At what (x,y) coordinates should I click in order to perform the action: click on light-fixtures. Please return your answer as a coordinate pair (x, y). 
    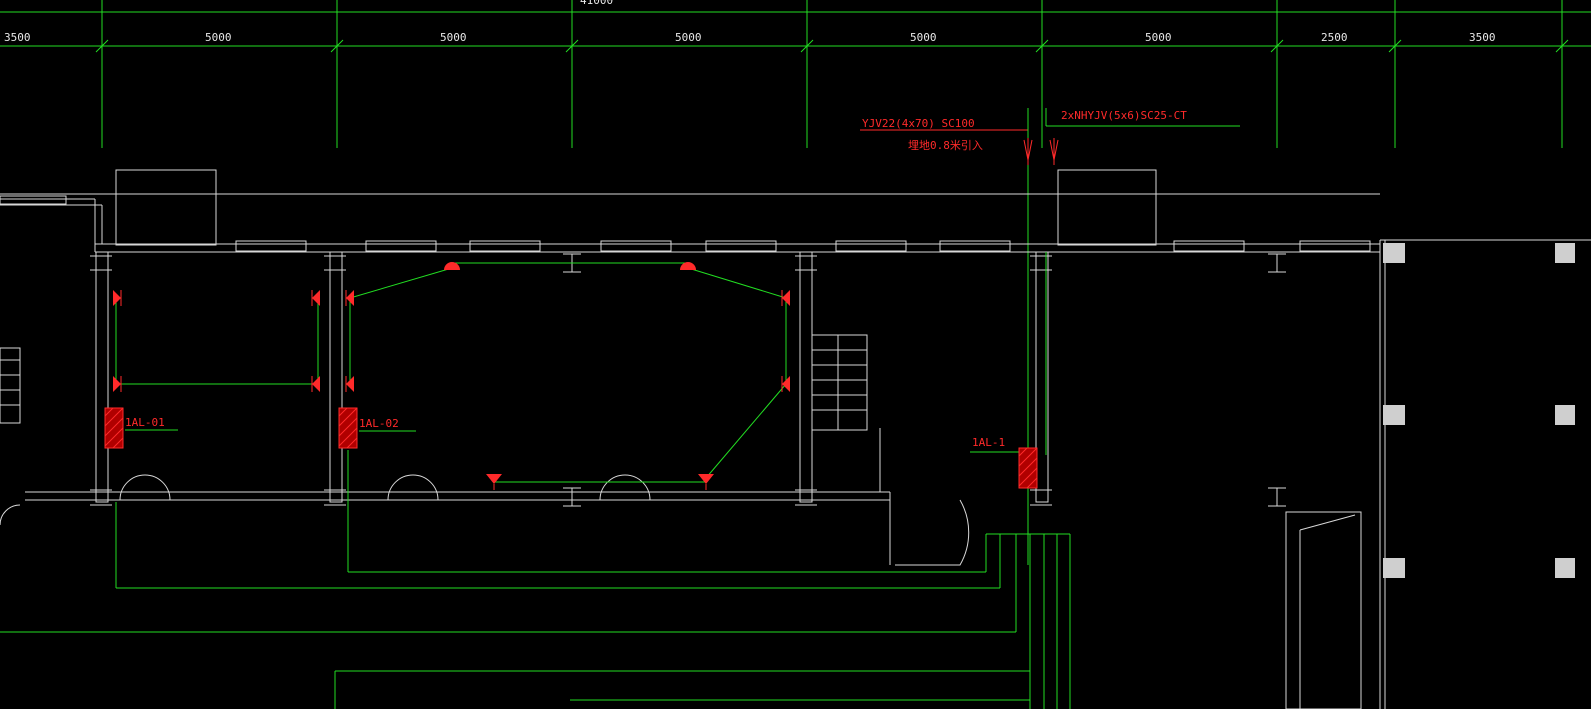
    Looking at the image, I should click on (451, 376).